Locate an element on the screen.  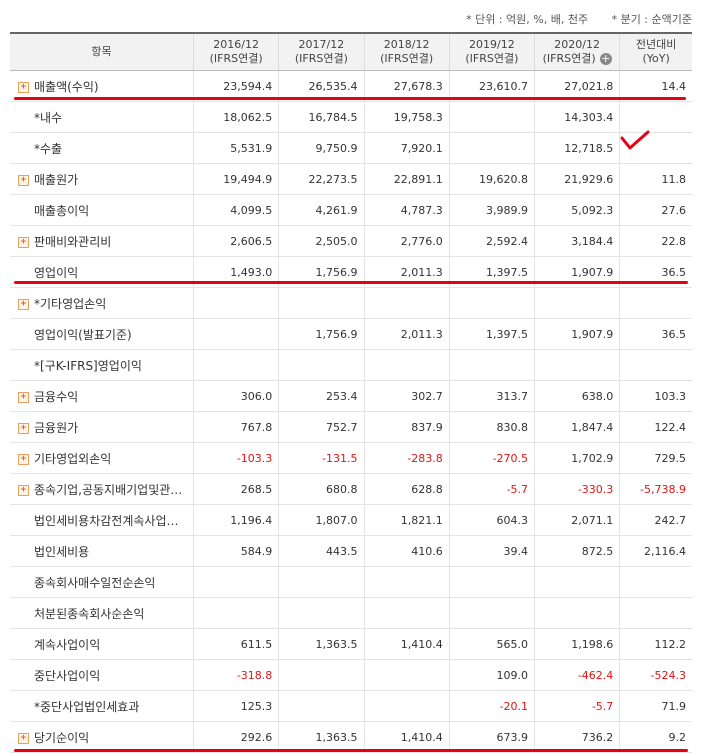
value-cell: 604.3 is located at coordinates (491, 520).